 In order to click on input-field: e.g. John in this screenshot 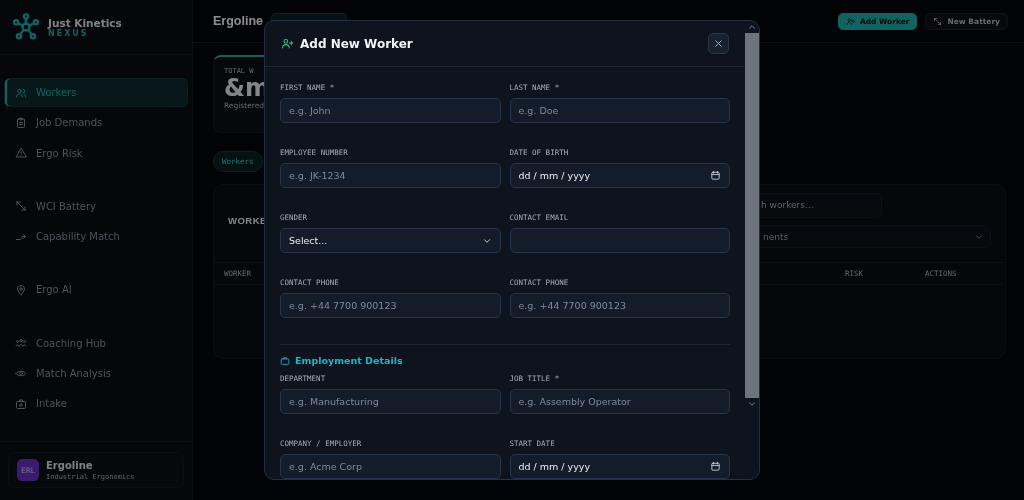, I will do `click(390, 110)`.